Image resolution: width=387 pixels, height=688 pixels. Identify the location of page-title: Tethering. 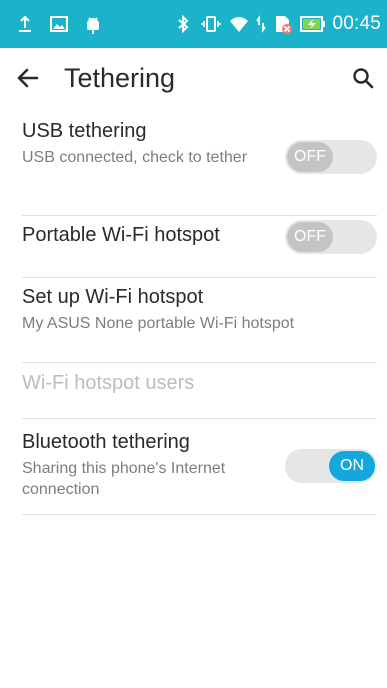
(120, 78).